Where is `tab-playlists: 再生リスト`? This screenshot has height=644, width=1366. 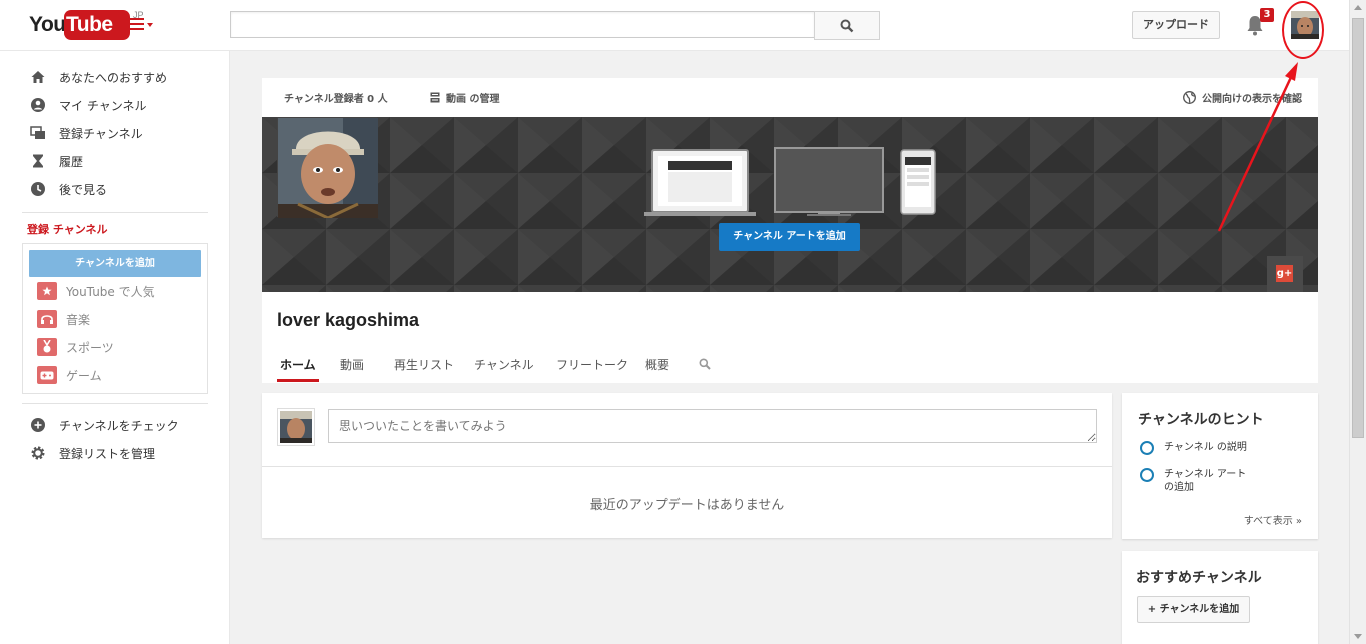
tab-playlists: 再生リスト is located at coordinates (424, 364).